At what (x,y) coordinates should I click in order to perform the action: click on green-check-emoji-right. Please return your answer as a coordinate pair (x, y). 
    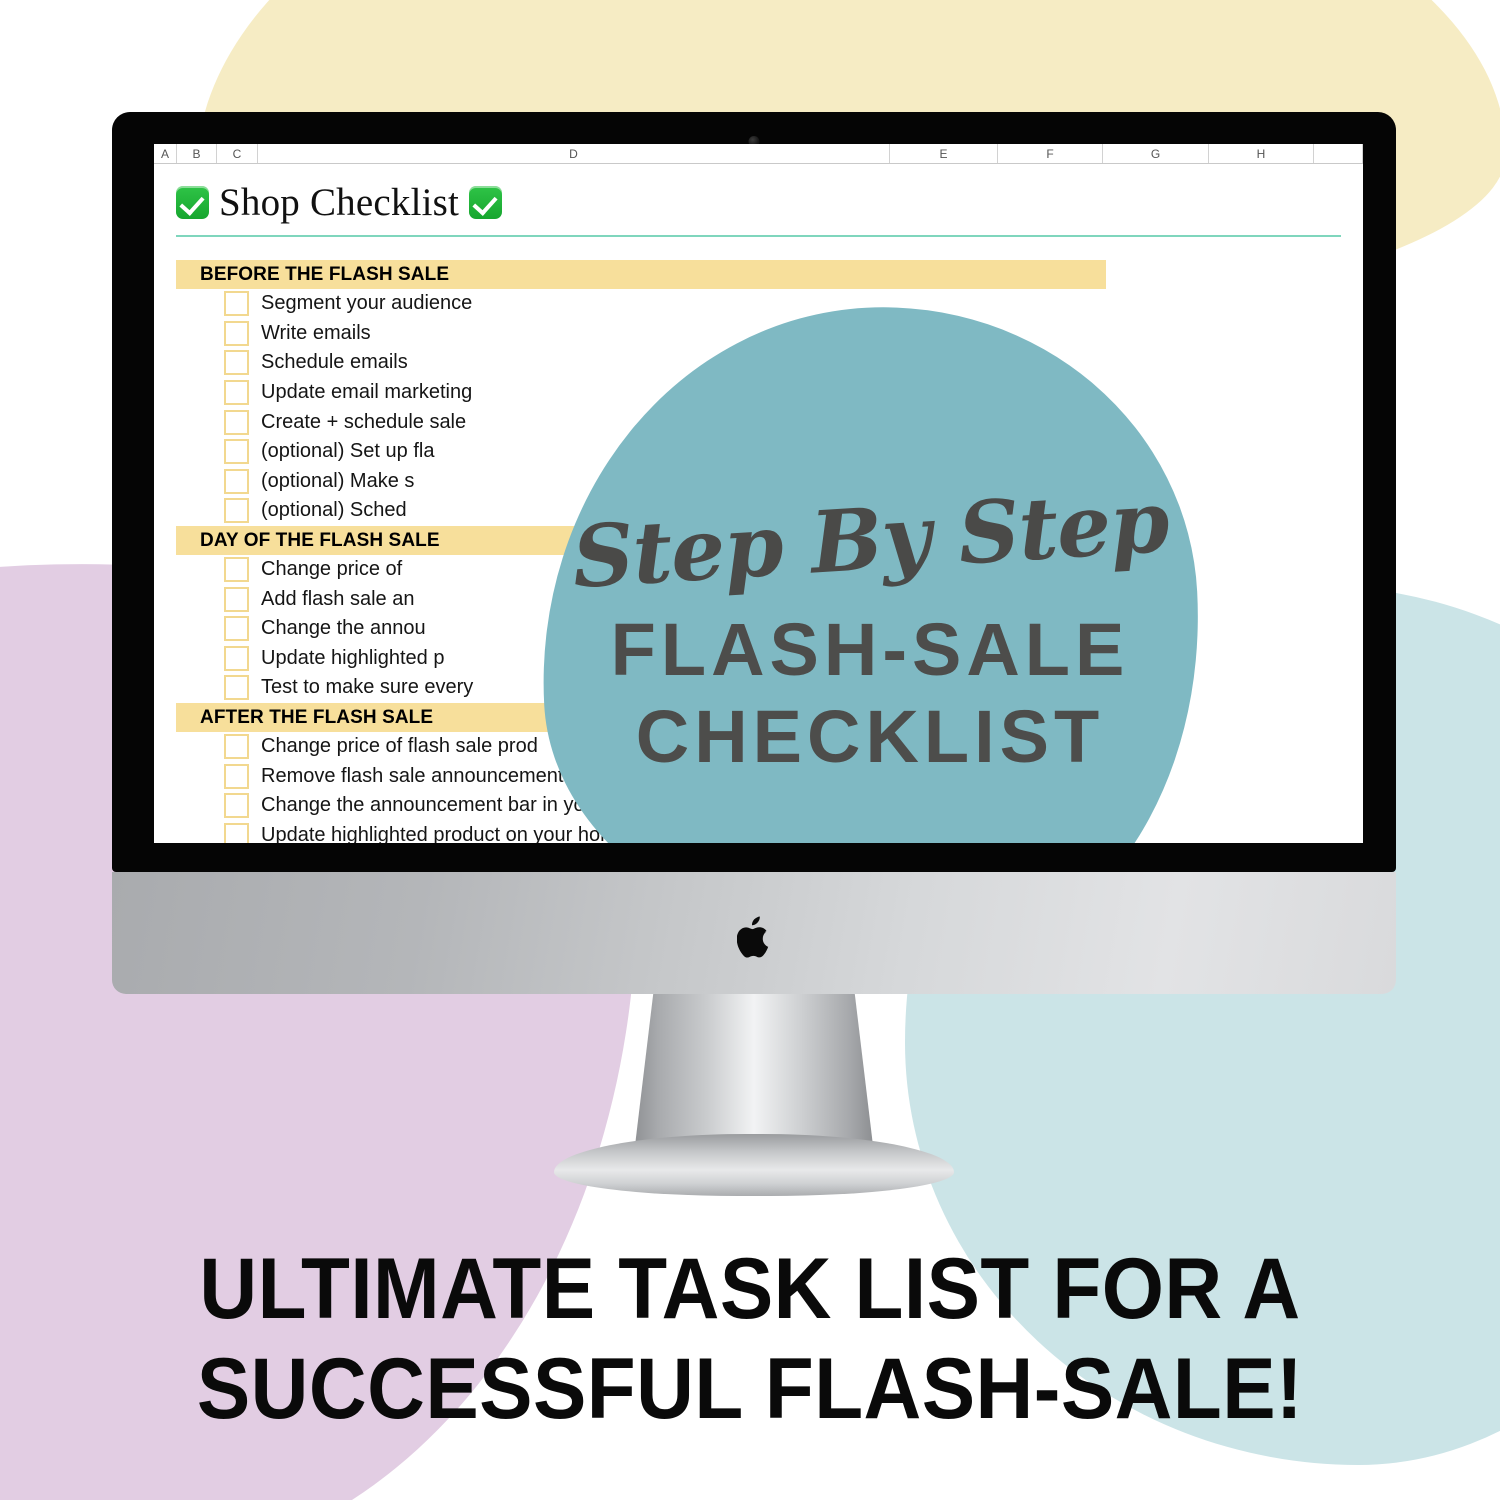
    Looking at the image, I should click on (486, 202).